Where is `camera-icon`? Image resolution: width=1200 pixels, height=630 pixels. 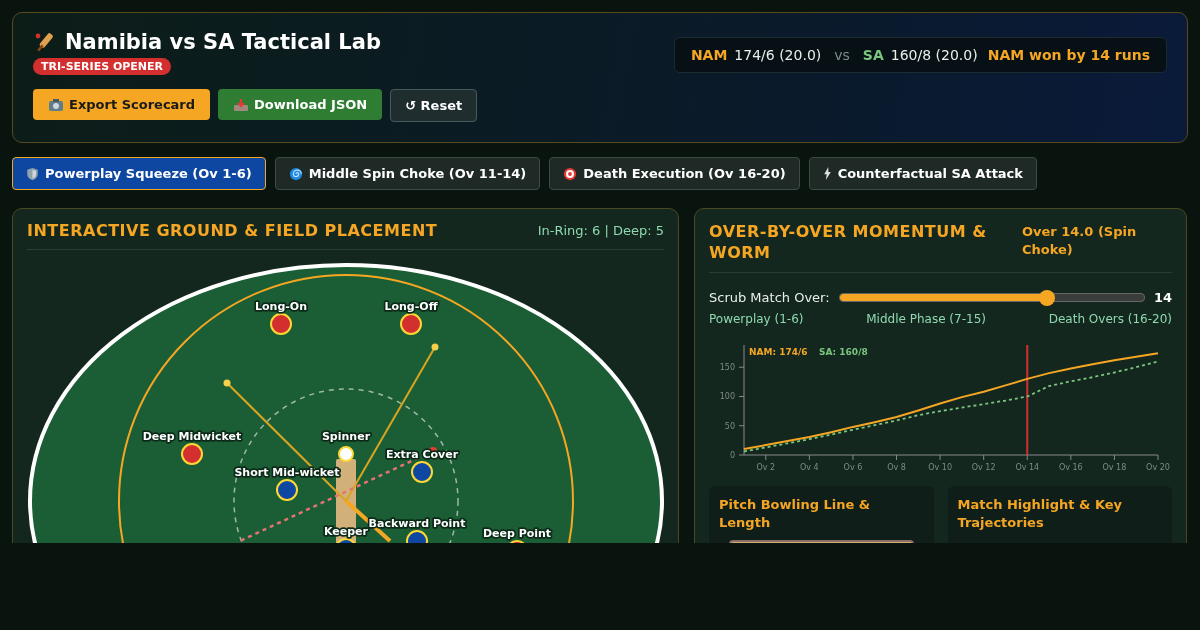 camera-icon is located at coordinates (56, 104).